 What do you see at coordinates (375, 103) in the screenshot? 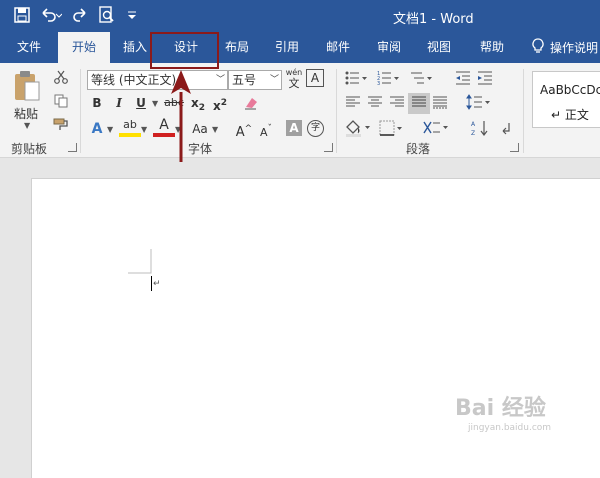
I see `align-center-icon` at bounding box center [375, 103].